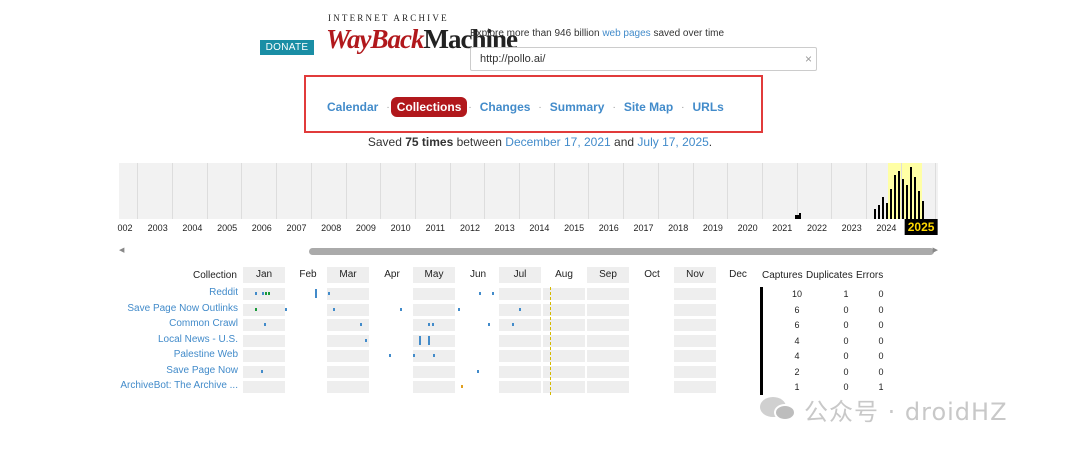 The image size is (1080, 454). Describe the element at coordinates (422, 38) in the screenshot. I see `wayback-logo: INTERNET ARCHIVE WayBackMachine` at that location.